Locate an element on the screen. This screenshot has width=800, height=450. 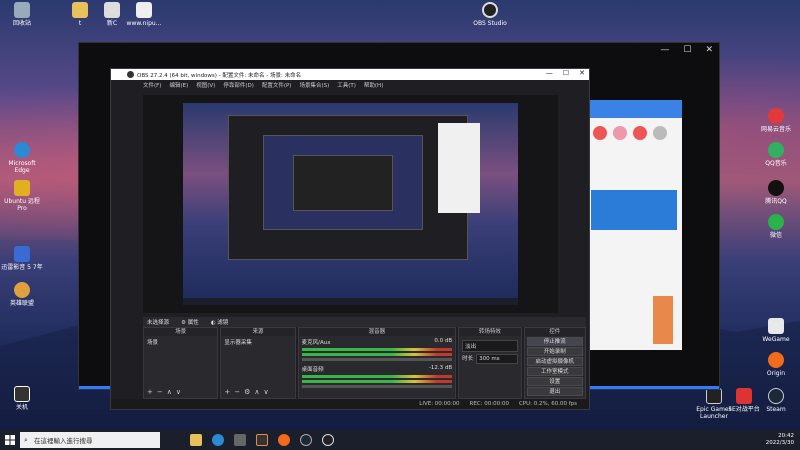
virtual-camera-button: 启动虚拟摄像机 is located at coordinates (555, 361).